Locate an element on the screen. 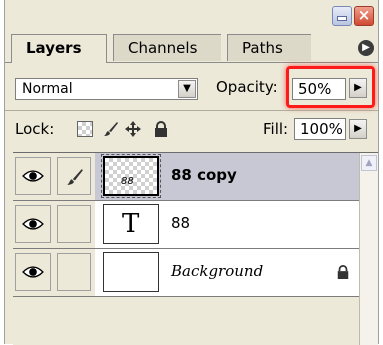 Image resolution: width=383 pixels, height=345 pixels. lock-label: Lock: is located at coordinates (35, 129).